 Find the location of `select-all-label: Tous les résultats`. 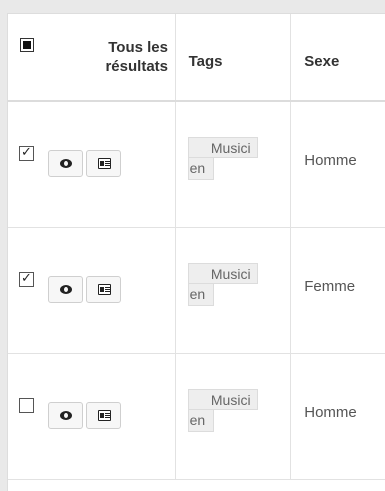

select-all-label: Tous les résultats is located at coordinates (136, 57).